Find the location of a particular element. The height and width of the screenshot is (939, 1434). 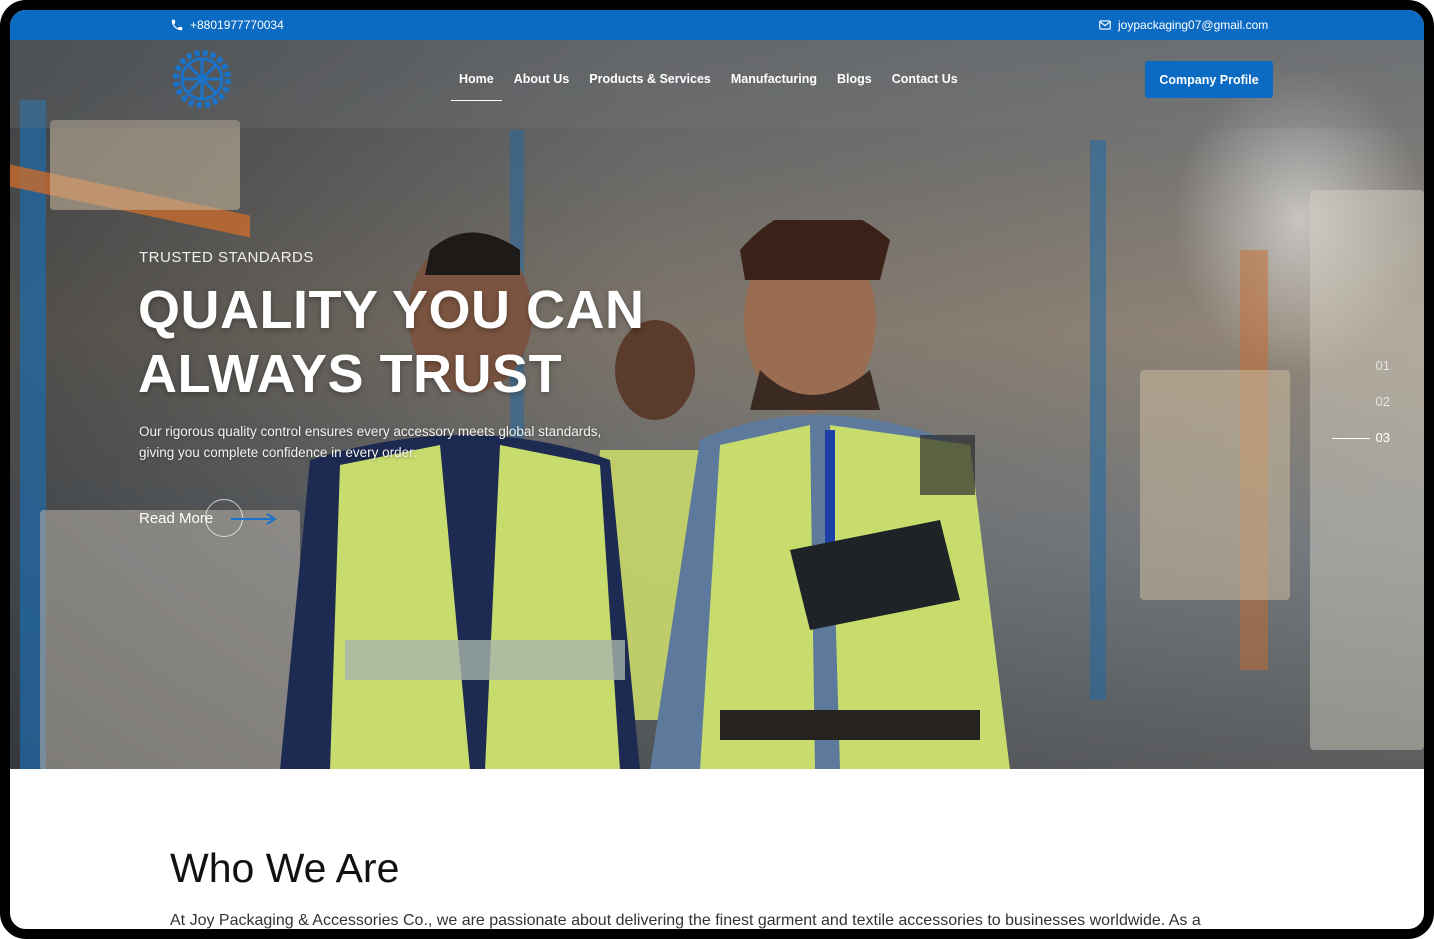

who-we-are-title: Who We Are is located at coordinates (285, 868).